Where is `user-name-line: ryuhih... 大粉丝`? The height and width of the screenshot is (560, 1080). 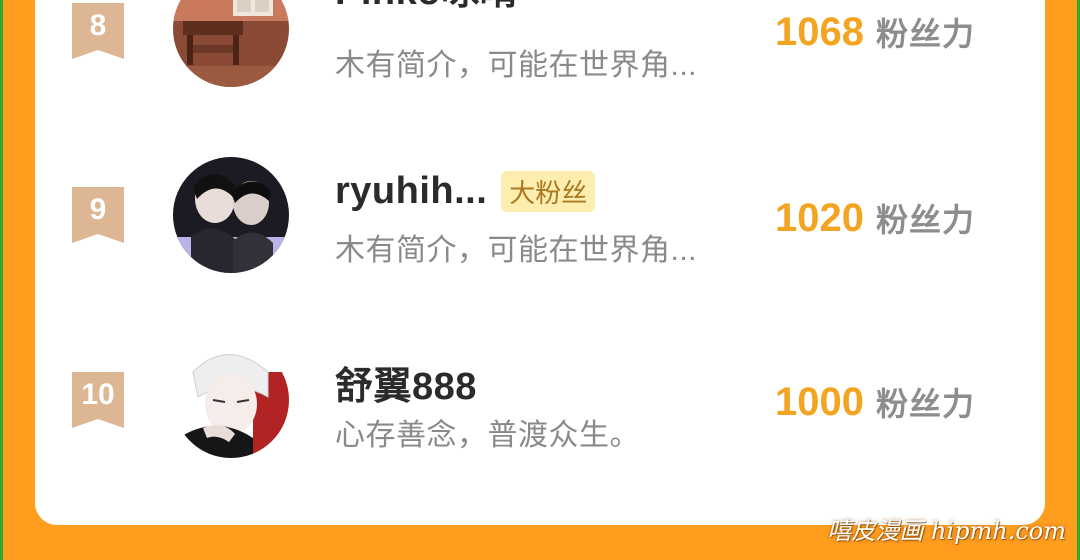 user-name-line: ryuhih... 大粉丝 is located at coordinates (465, 191).